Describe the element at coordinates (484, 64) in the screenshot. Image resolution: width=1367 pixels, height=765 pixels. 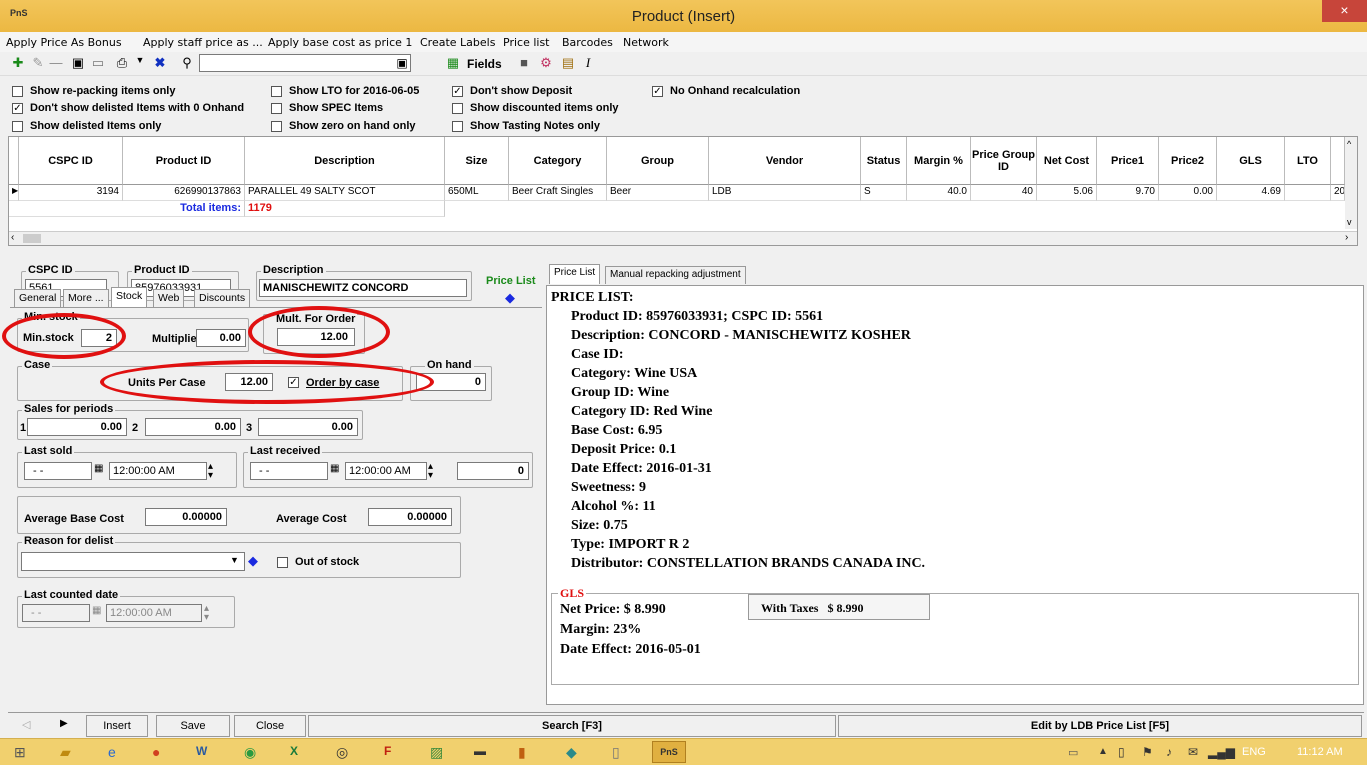
I see `fields-button: Fields` at that location.